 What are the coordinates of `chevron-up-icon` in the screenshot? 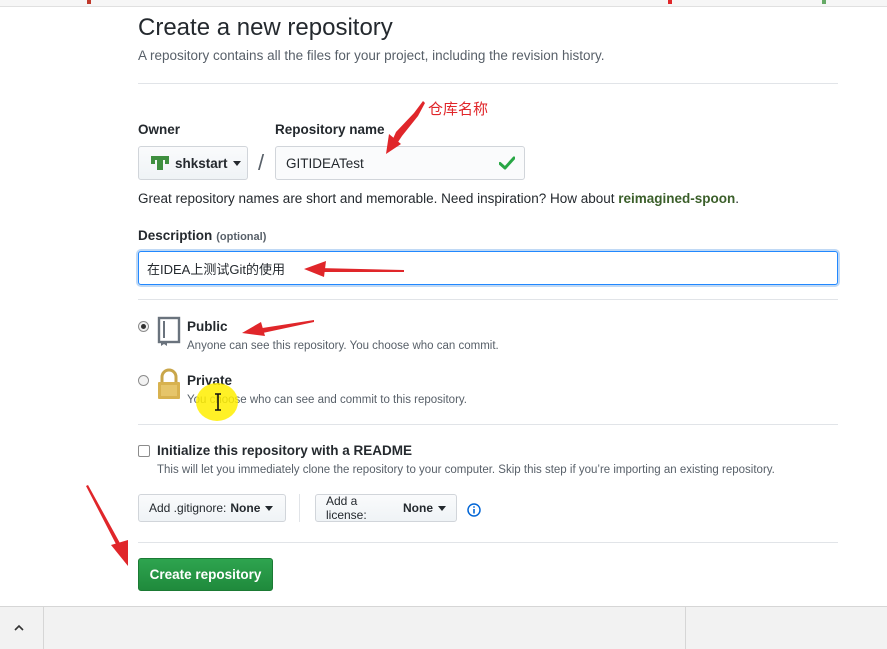 It's located at (19, 628).